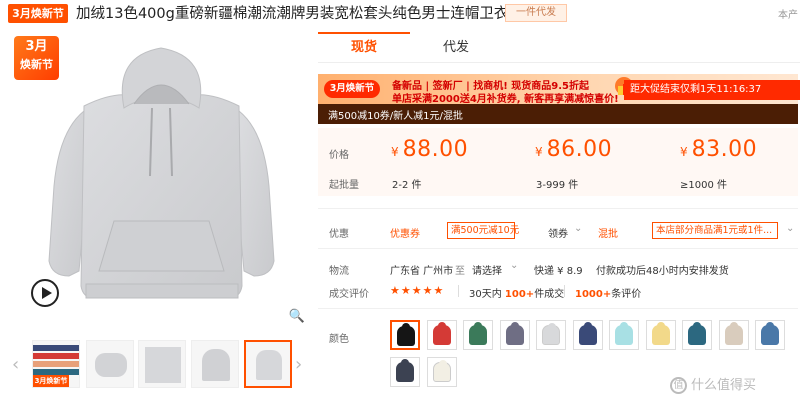 The image size is (800, 403). I want to click on sales-count: 100+, so click(519, 294).